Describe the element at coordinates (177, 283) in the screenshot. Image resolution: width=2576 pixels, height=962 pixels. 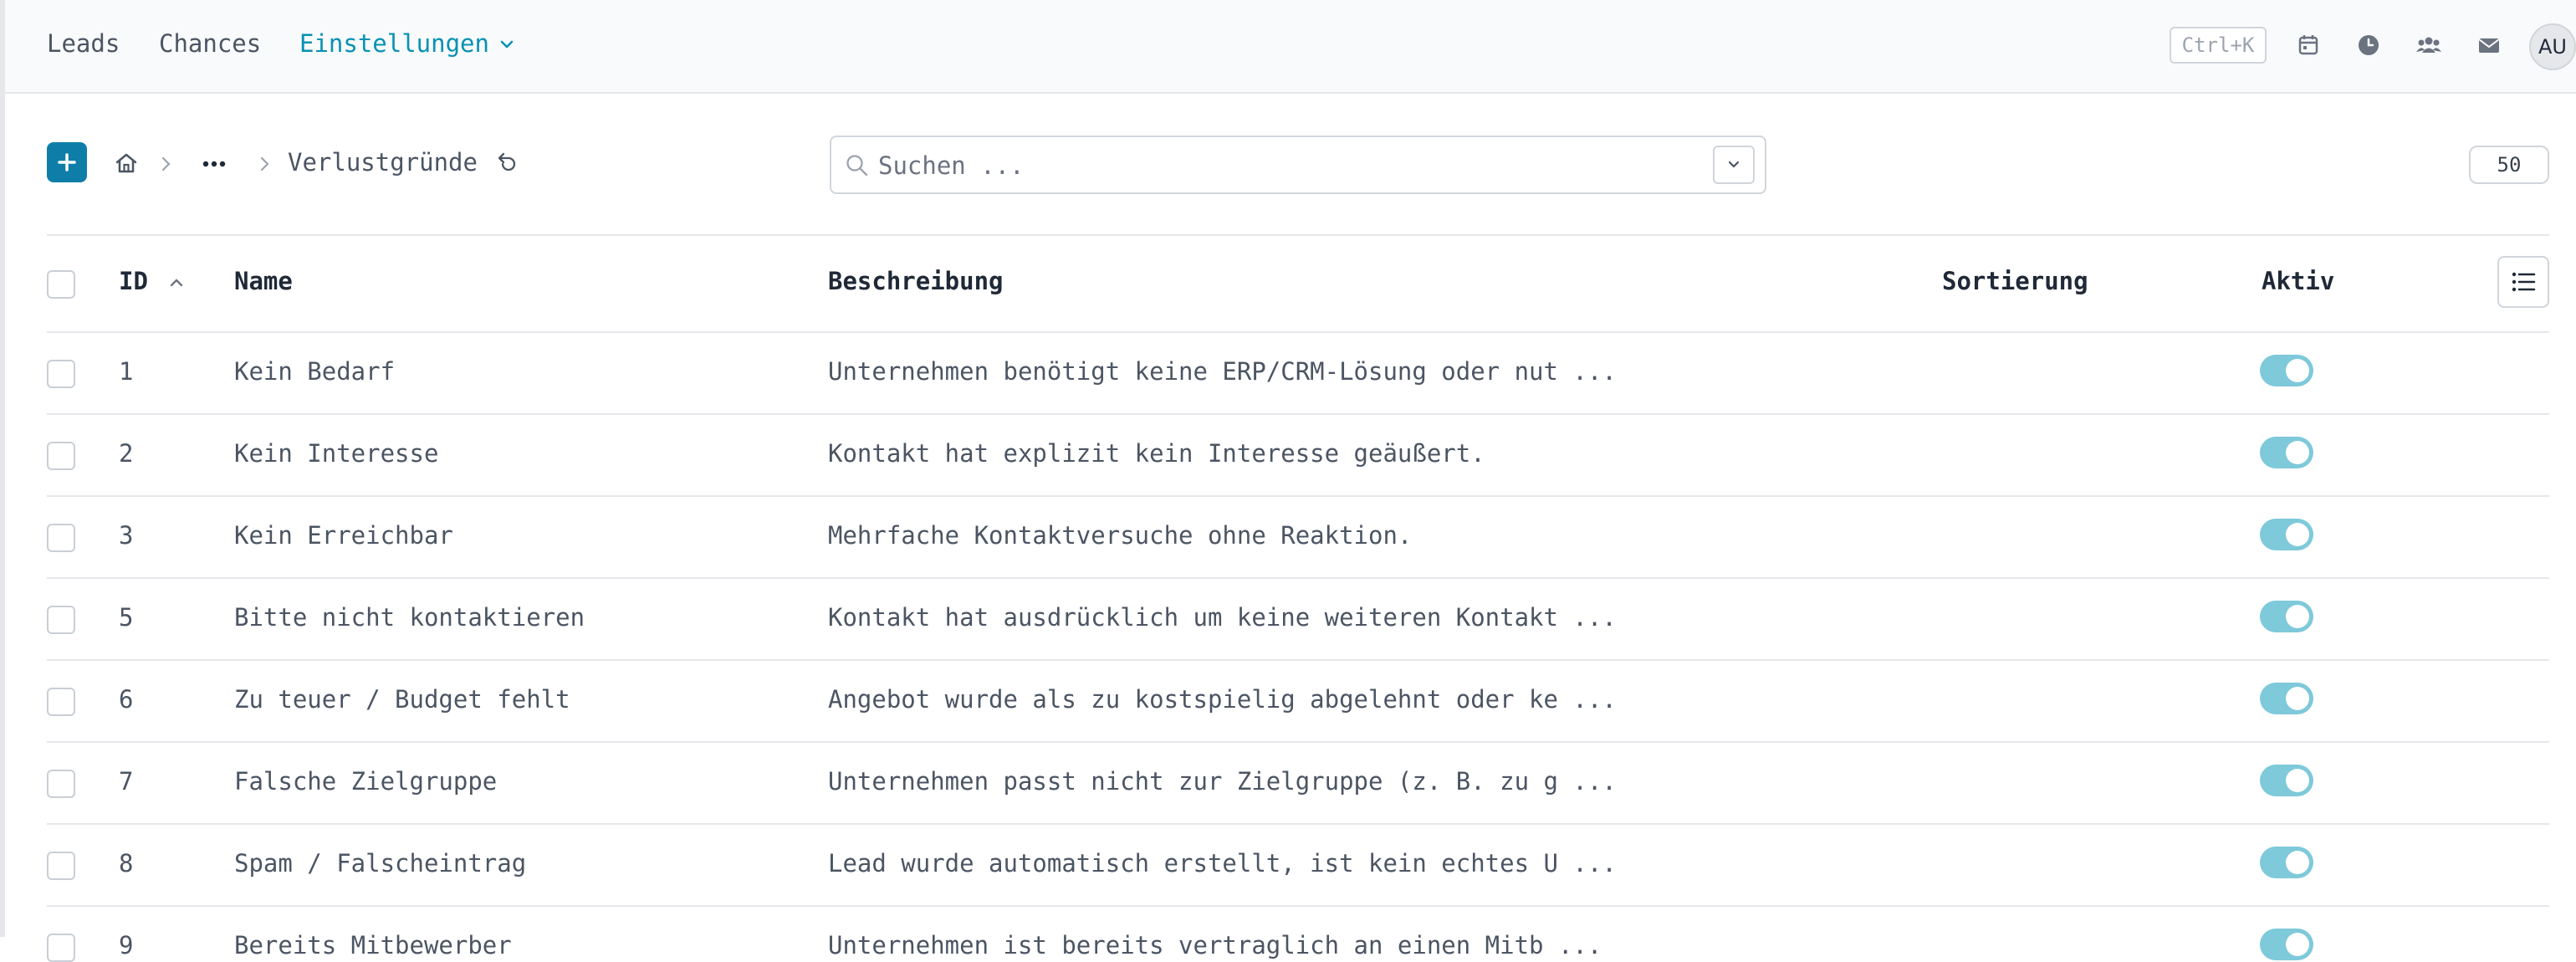
I see `sort-ascending-icon` at that location.